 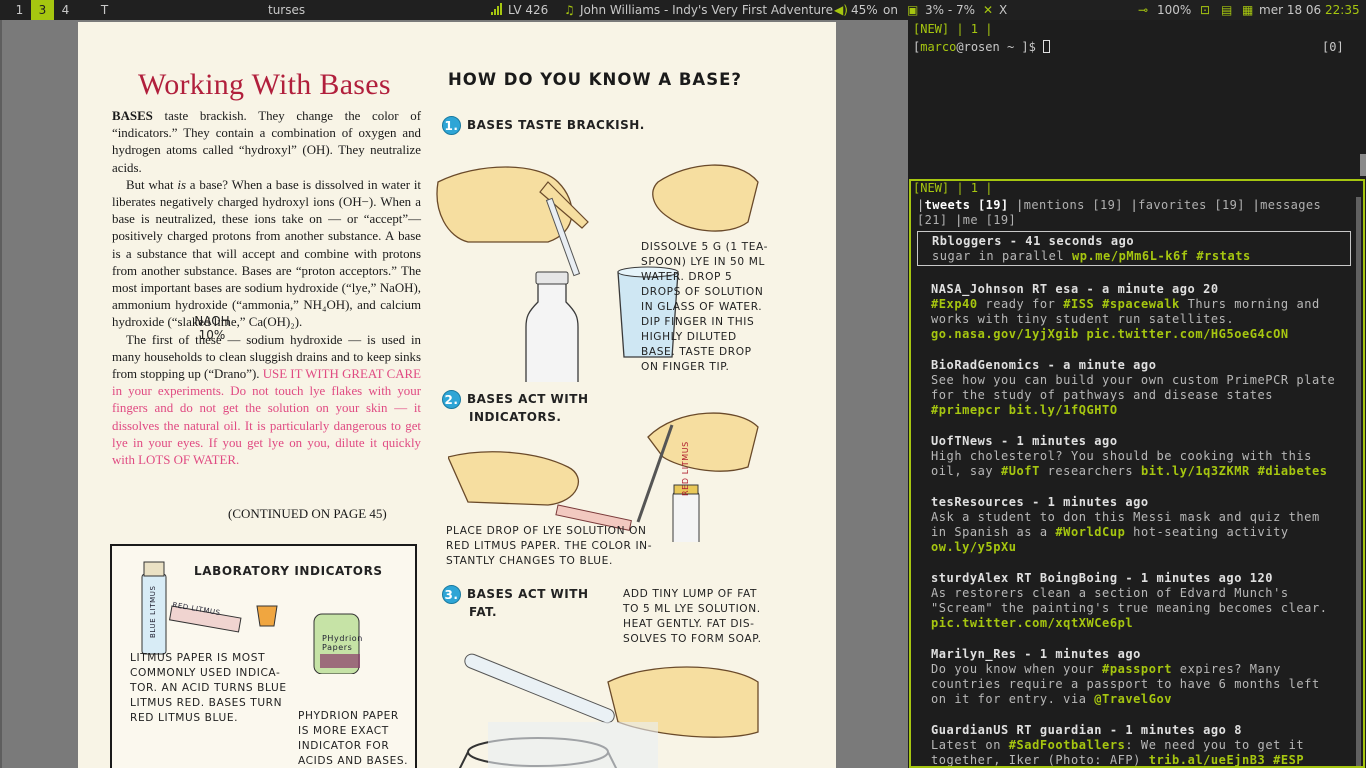 What do you see at coordinates (569, 10) in the screenshot?
I see `music-icon: ♫` at bounding box center [569, 10].